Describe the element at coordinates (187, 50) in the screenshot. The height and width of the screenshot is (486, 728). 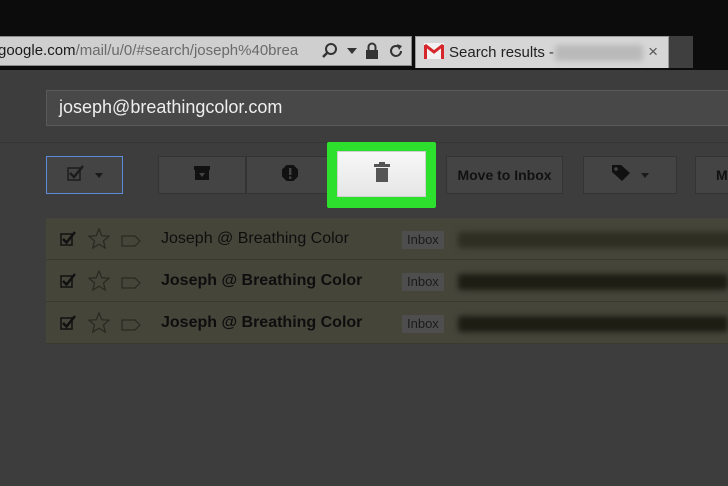
I see `url-path: /mail/u/0/#search/joseph%40brea` at that location.